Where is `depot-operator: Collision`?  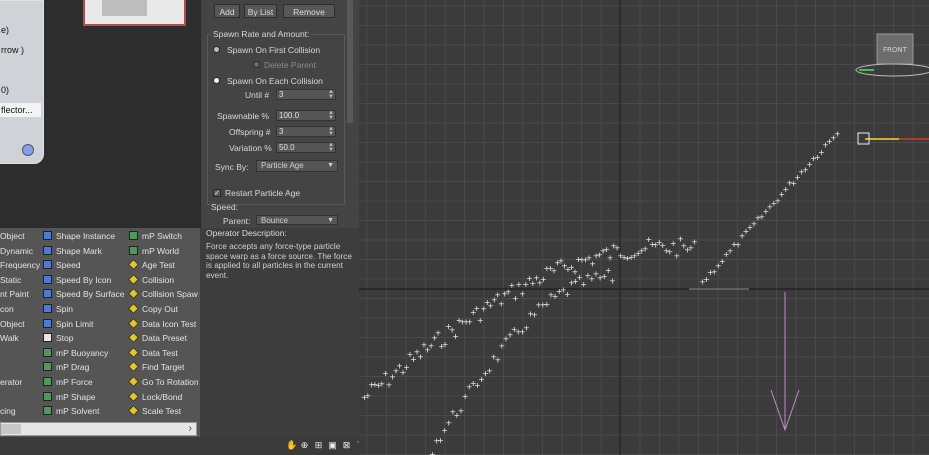 depot-operator: Collision is located at coordinates (151, 280).